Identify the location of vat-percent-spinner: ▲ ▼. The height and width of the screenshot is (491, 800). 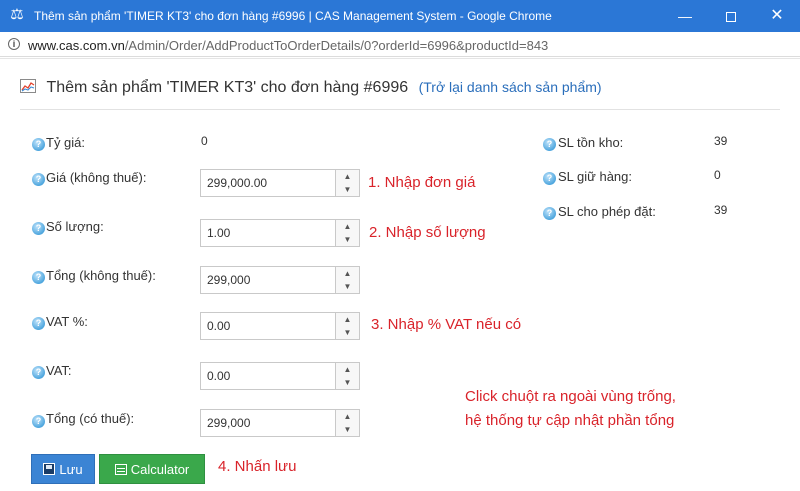
(347, 326).